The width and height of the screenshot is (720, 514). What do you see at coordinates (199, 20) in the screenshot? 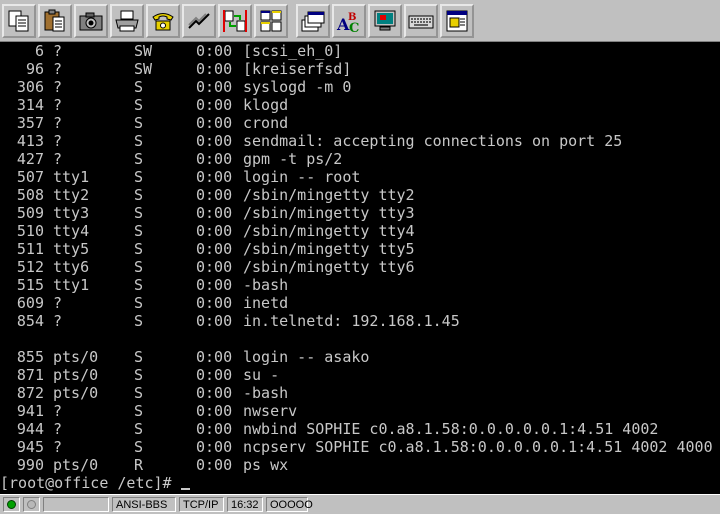
I see `hangup-button` at bounding box center [199, 20].